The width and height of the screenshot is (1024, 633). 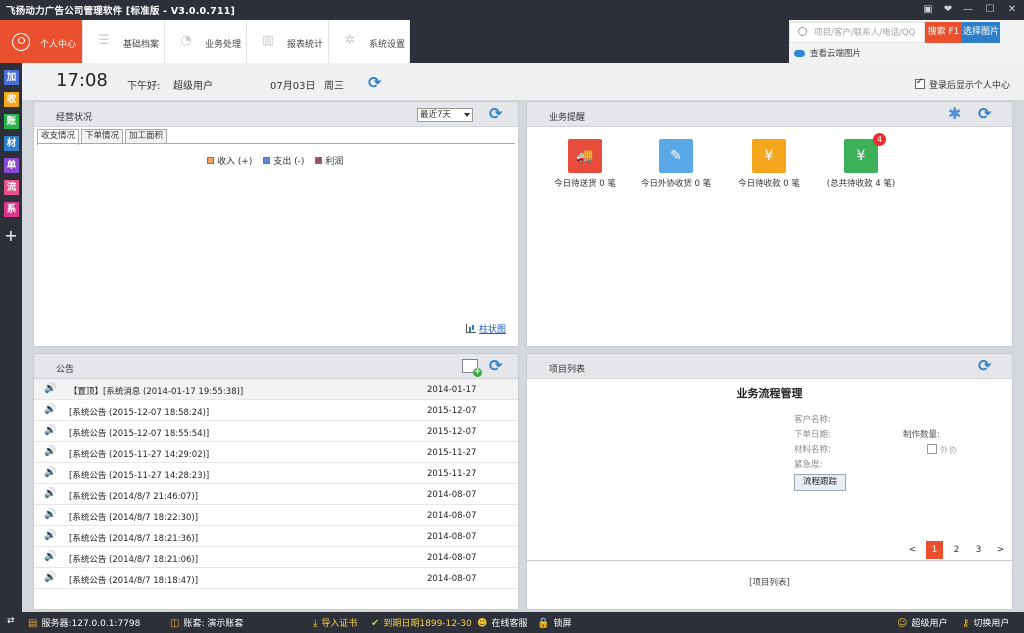 What do you see at coordinates (956, 550) in the screenshot?
I see `pager-page-2: 2` at bounding box center [956, 550].